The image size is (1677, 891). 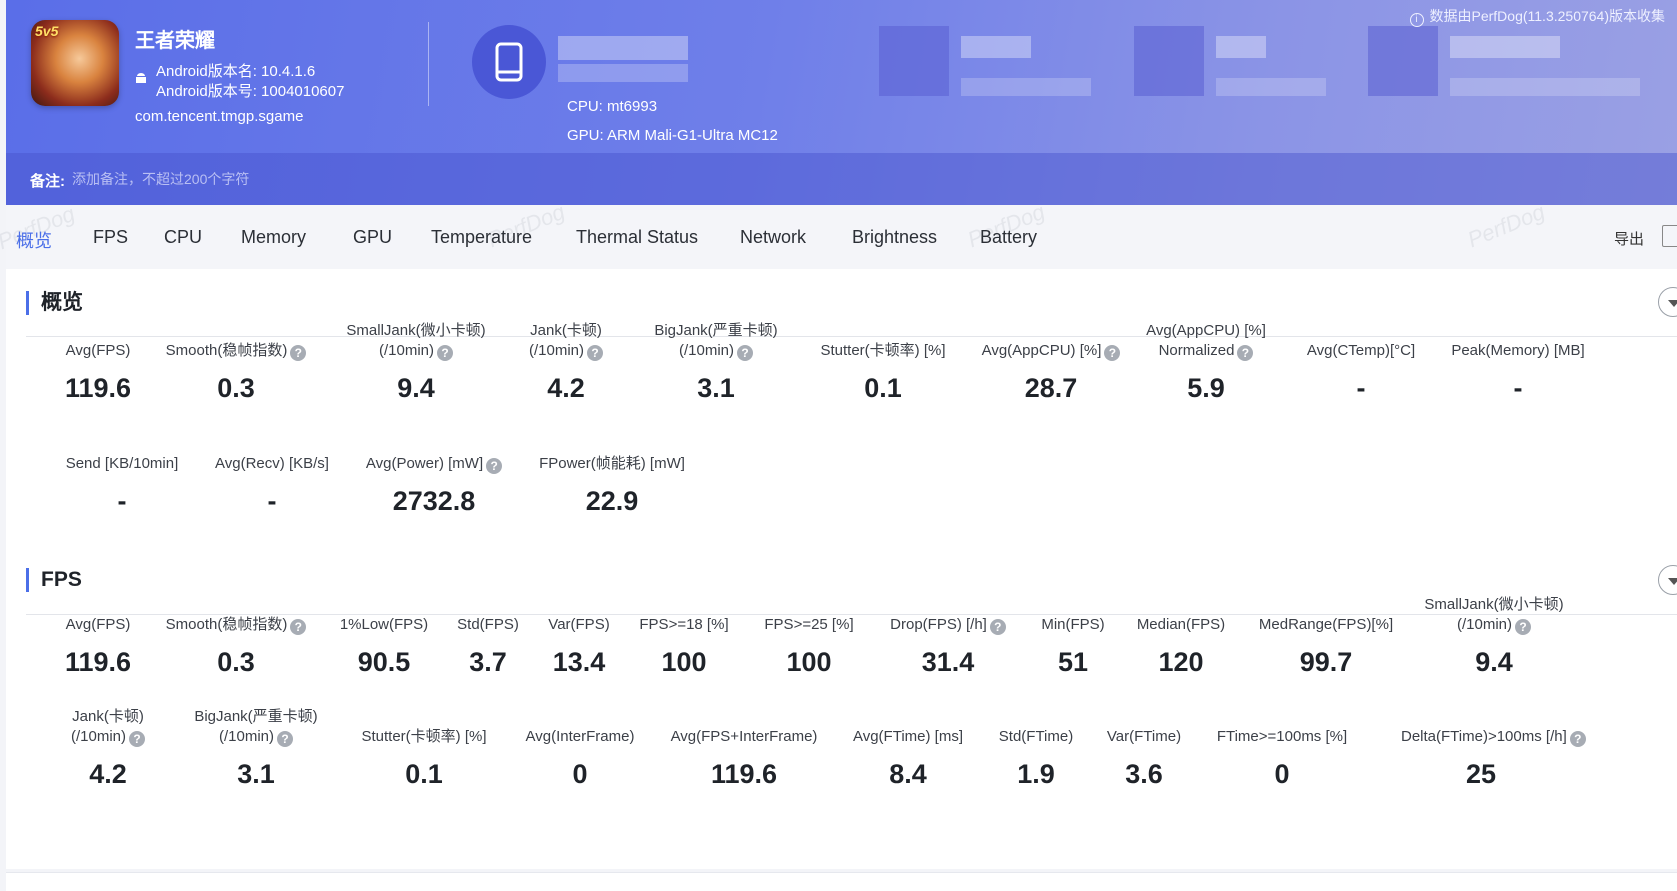 I want to click on app-version-code: Android版本号: 1004010607, so click(x=250, y=91).